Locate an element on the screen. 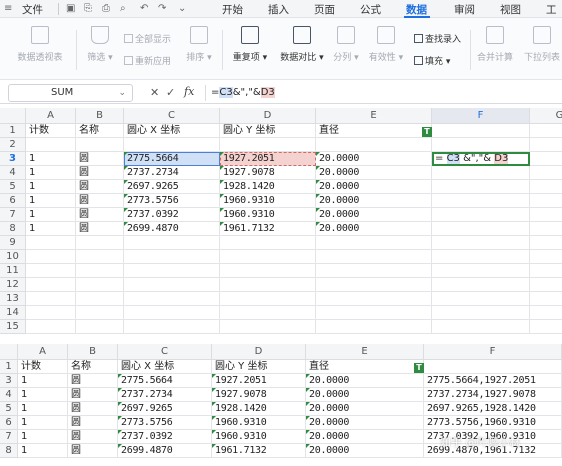 This screenshot has width=562, height=466. cell-f5 is located at coordinates (481, 187).